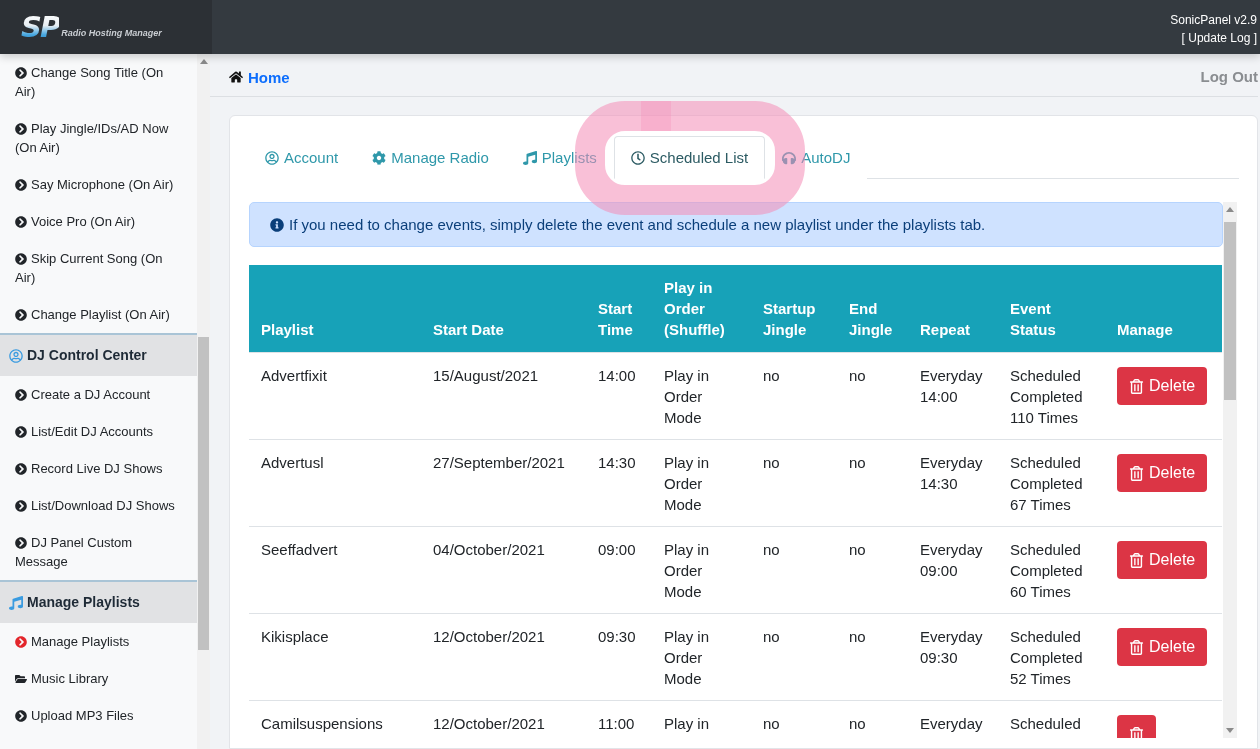 This screenshot has width=1260, height=749. Describe the element at coordinates (503, 309) in the screenshot. I see `column-header: Start Date` at that location.